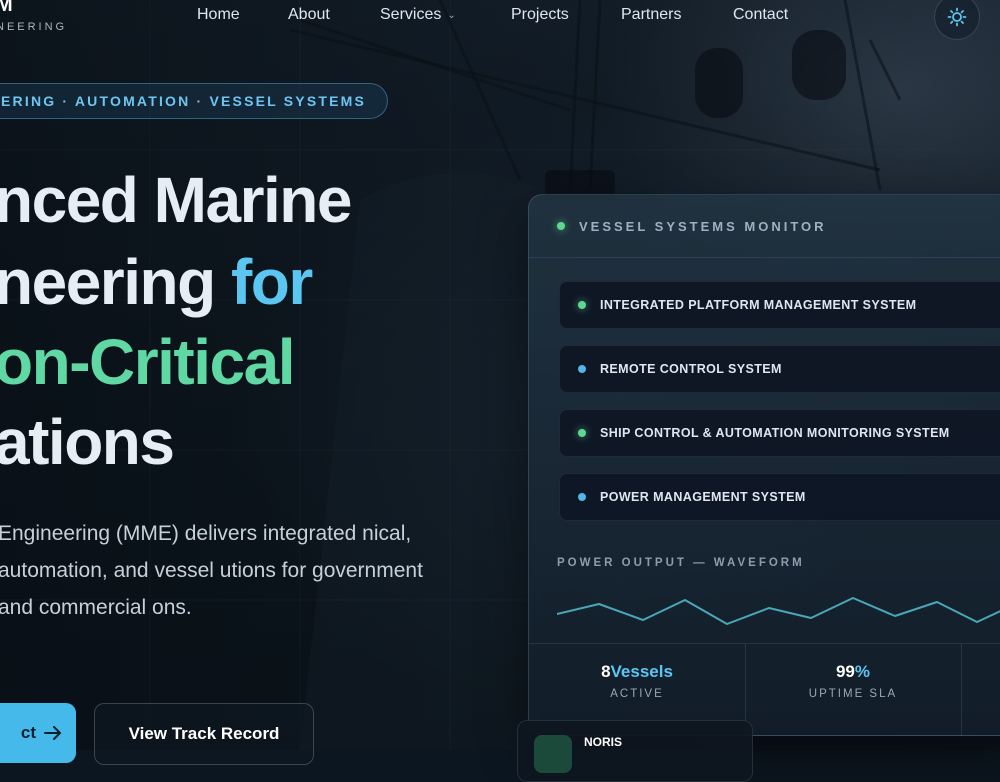 The image size is (1000, 782). What do you see at coordinates (34, 27) in the screenshot?
I see `brand-subtitle: NEERING` at bounding box center [34, 27].